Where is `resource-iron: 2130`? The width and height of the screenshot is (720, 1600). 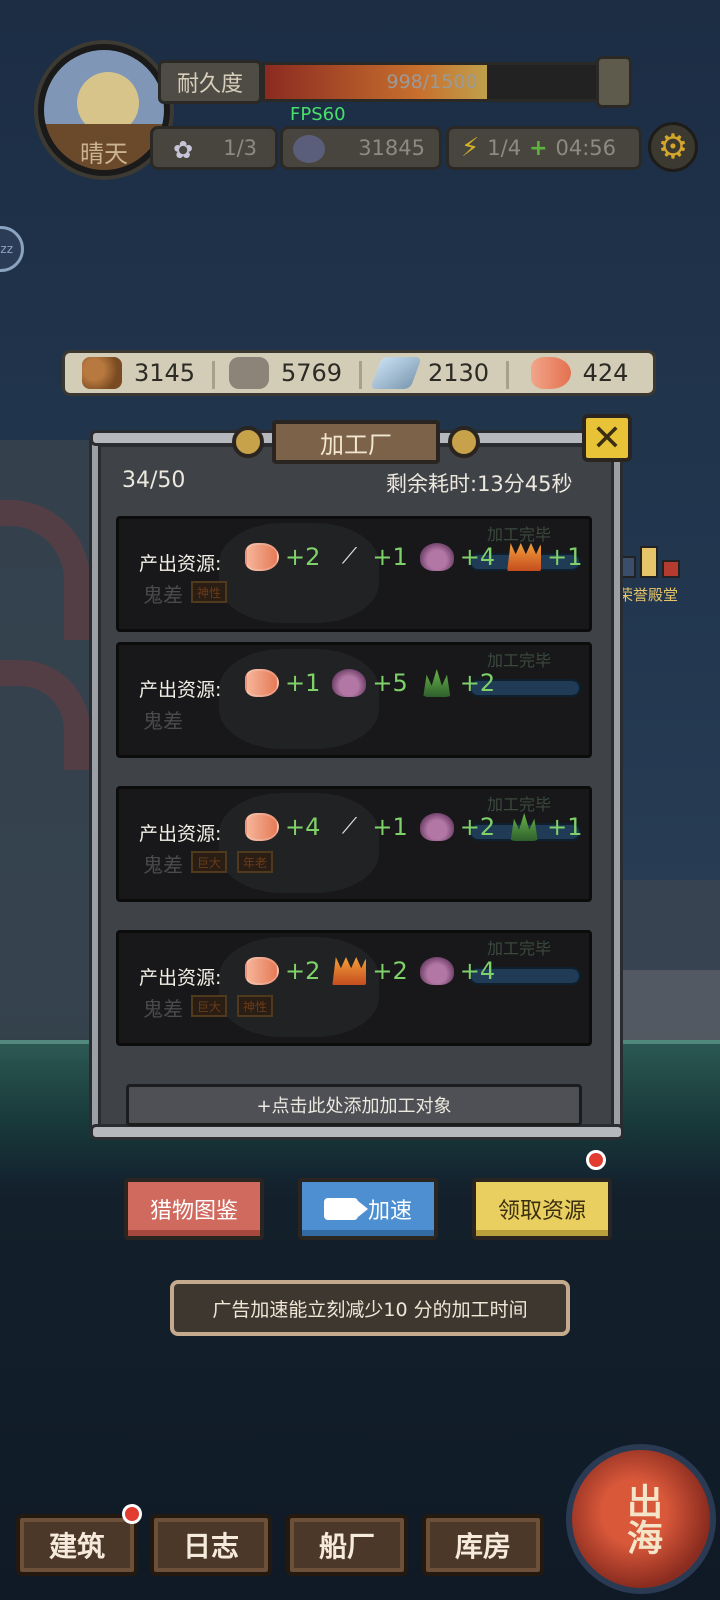
resource-iron: 2130 is located at coordinates (432, 373).